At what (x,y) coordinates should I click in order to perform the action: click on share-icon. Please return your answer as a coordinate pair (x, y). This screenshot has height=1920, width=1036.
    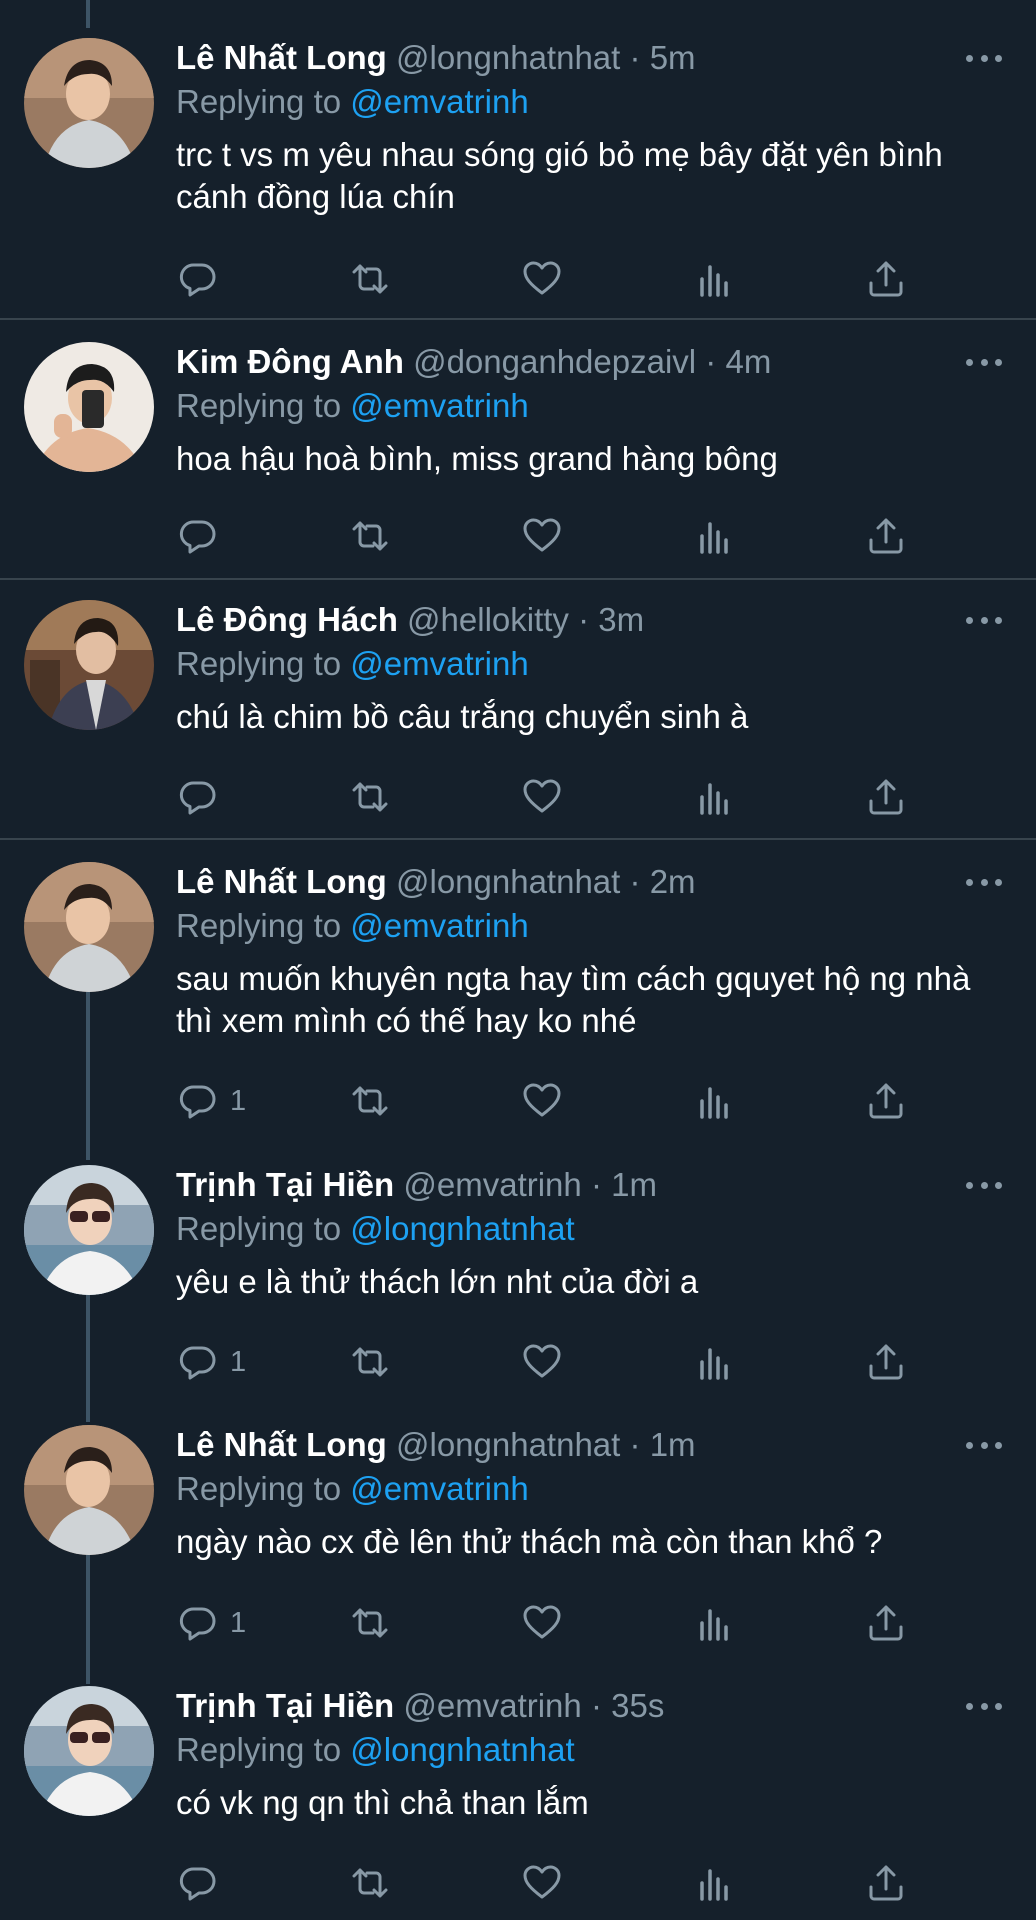
    Looking at the image, I should click on (886, 797).